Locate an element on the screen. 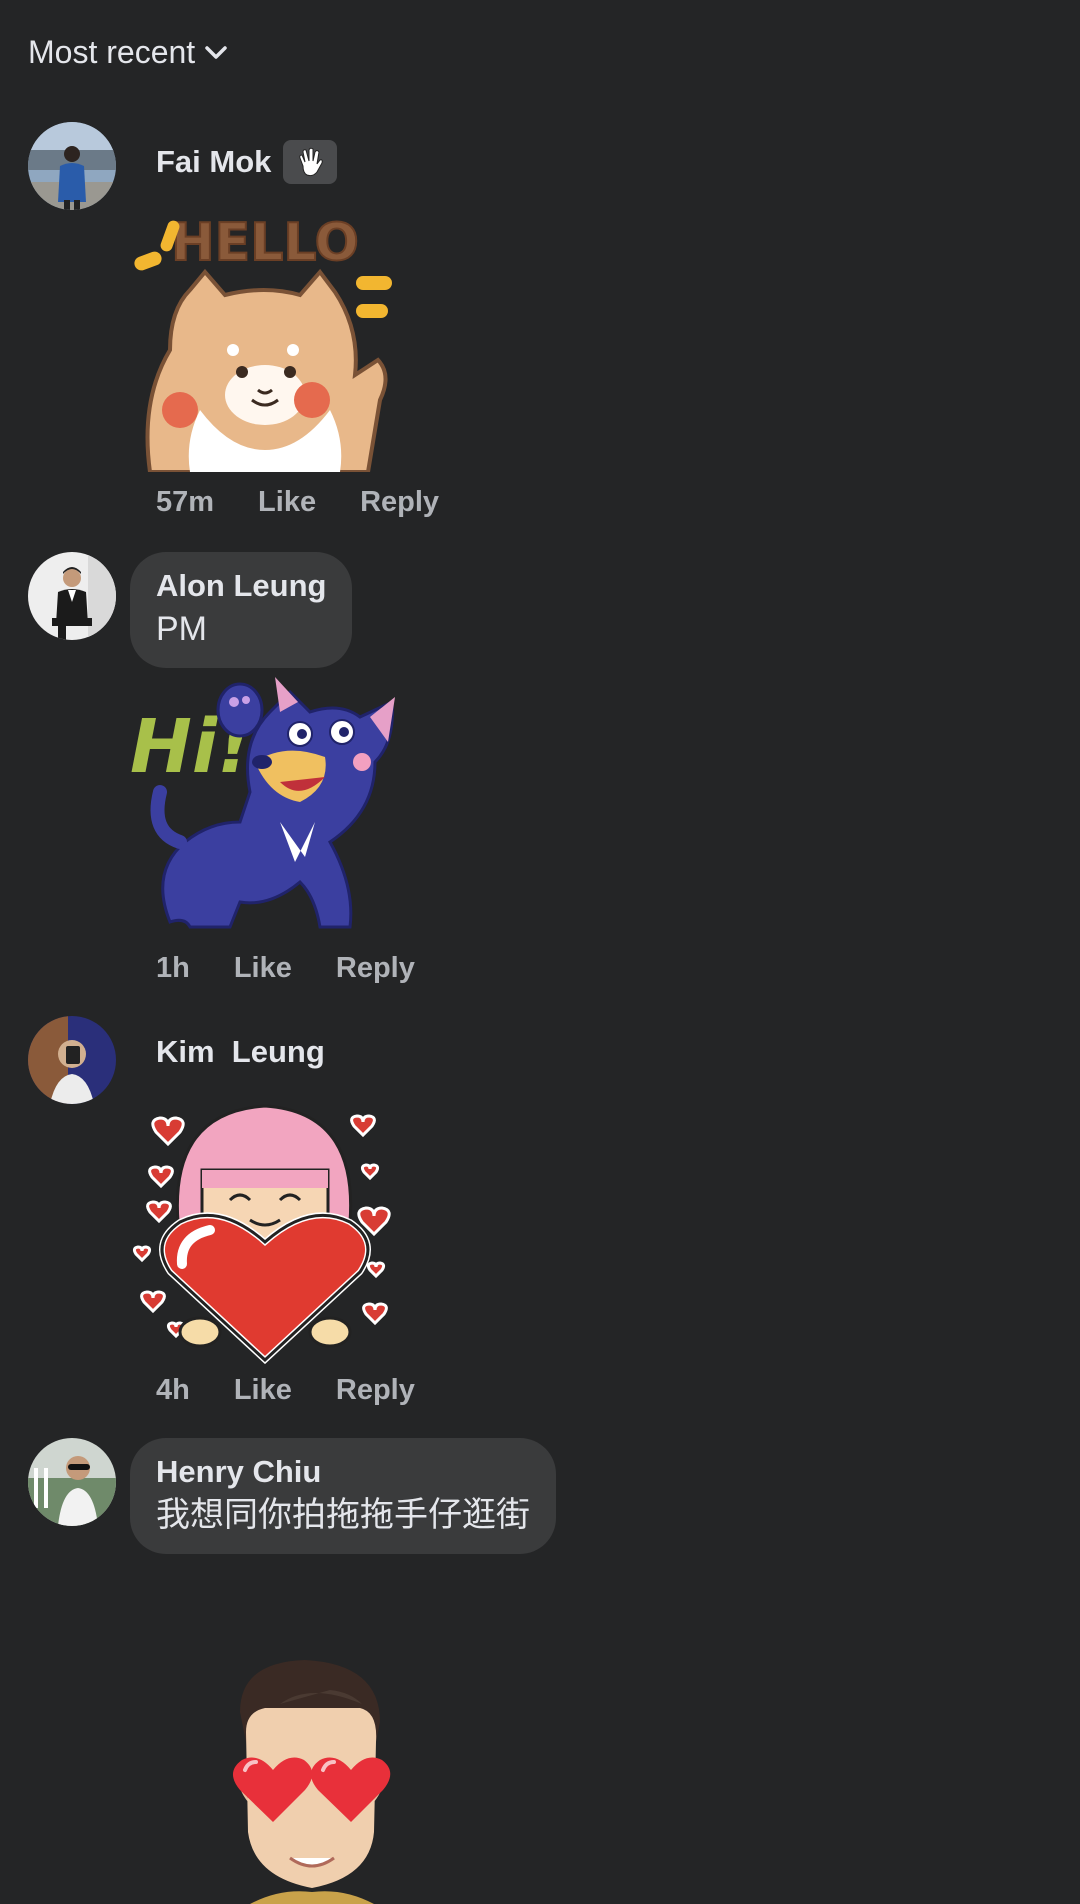 Image resolution: width=1080 pixels, height=1904 pixels. comment-actions: 1h Like Reply is located at coordinates (285, 968).